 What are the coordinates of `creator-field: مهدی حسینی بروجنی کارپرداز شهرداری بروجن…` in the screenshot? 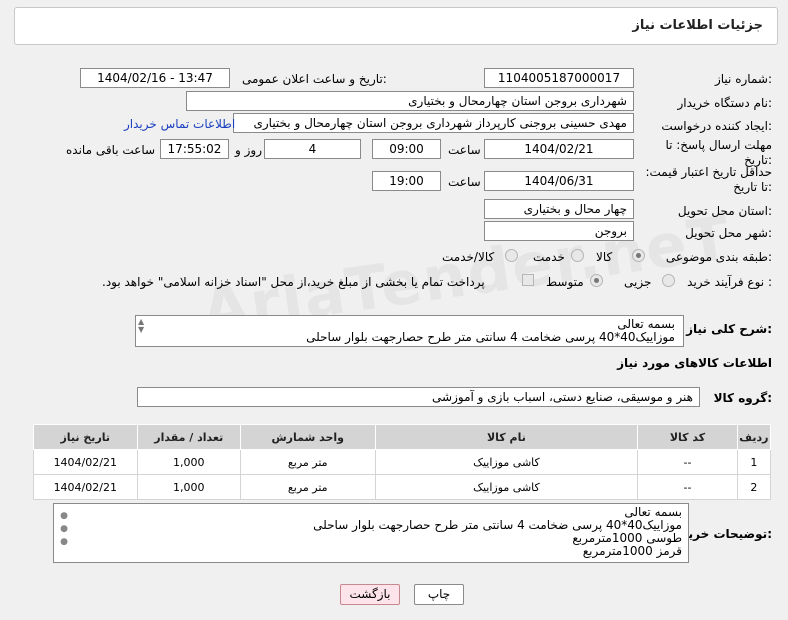 It's located at (433, 123).